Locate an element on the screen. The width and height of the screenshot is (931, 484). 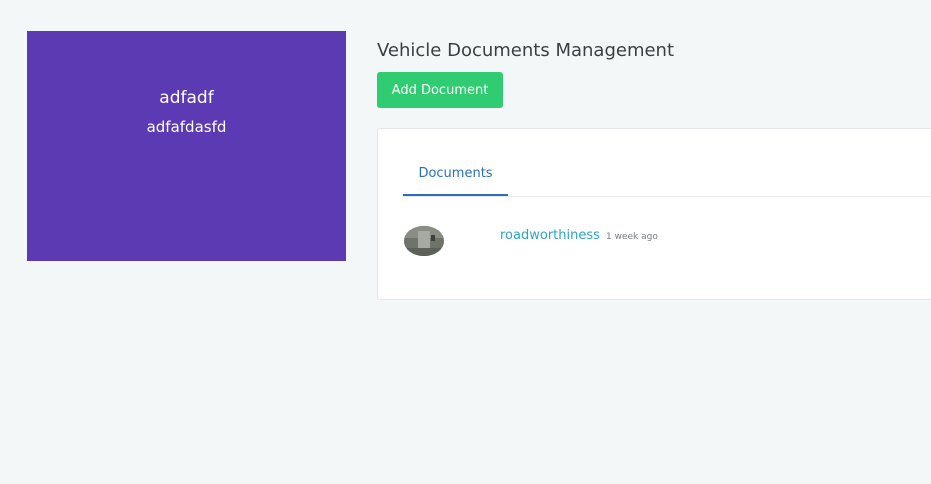
thumbnail-image is located at coordinates (424, 241).